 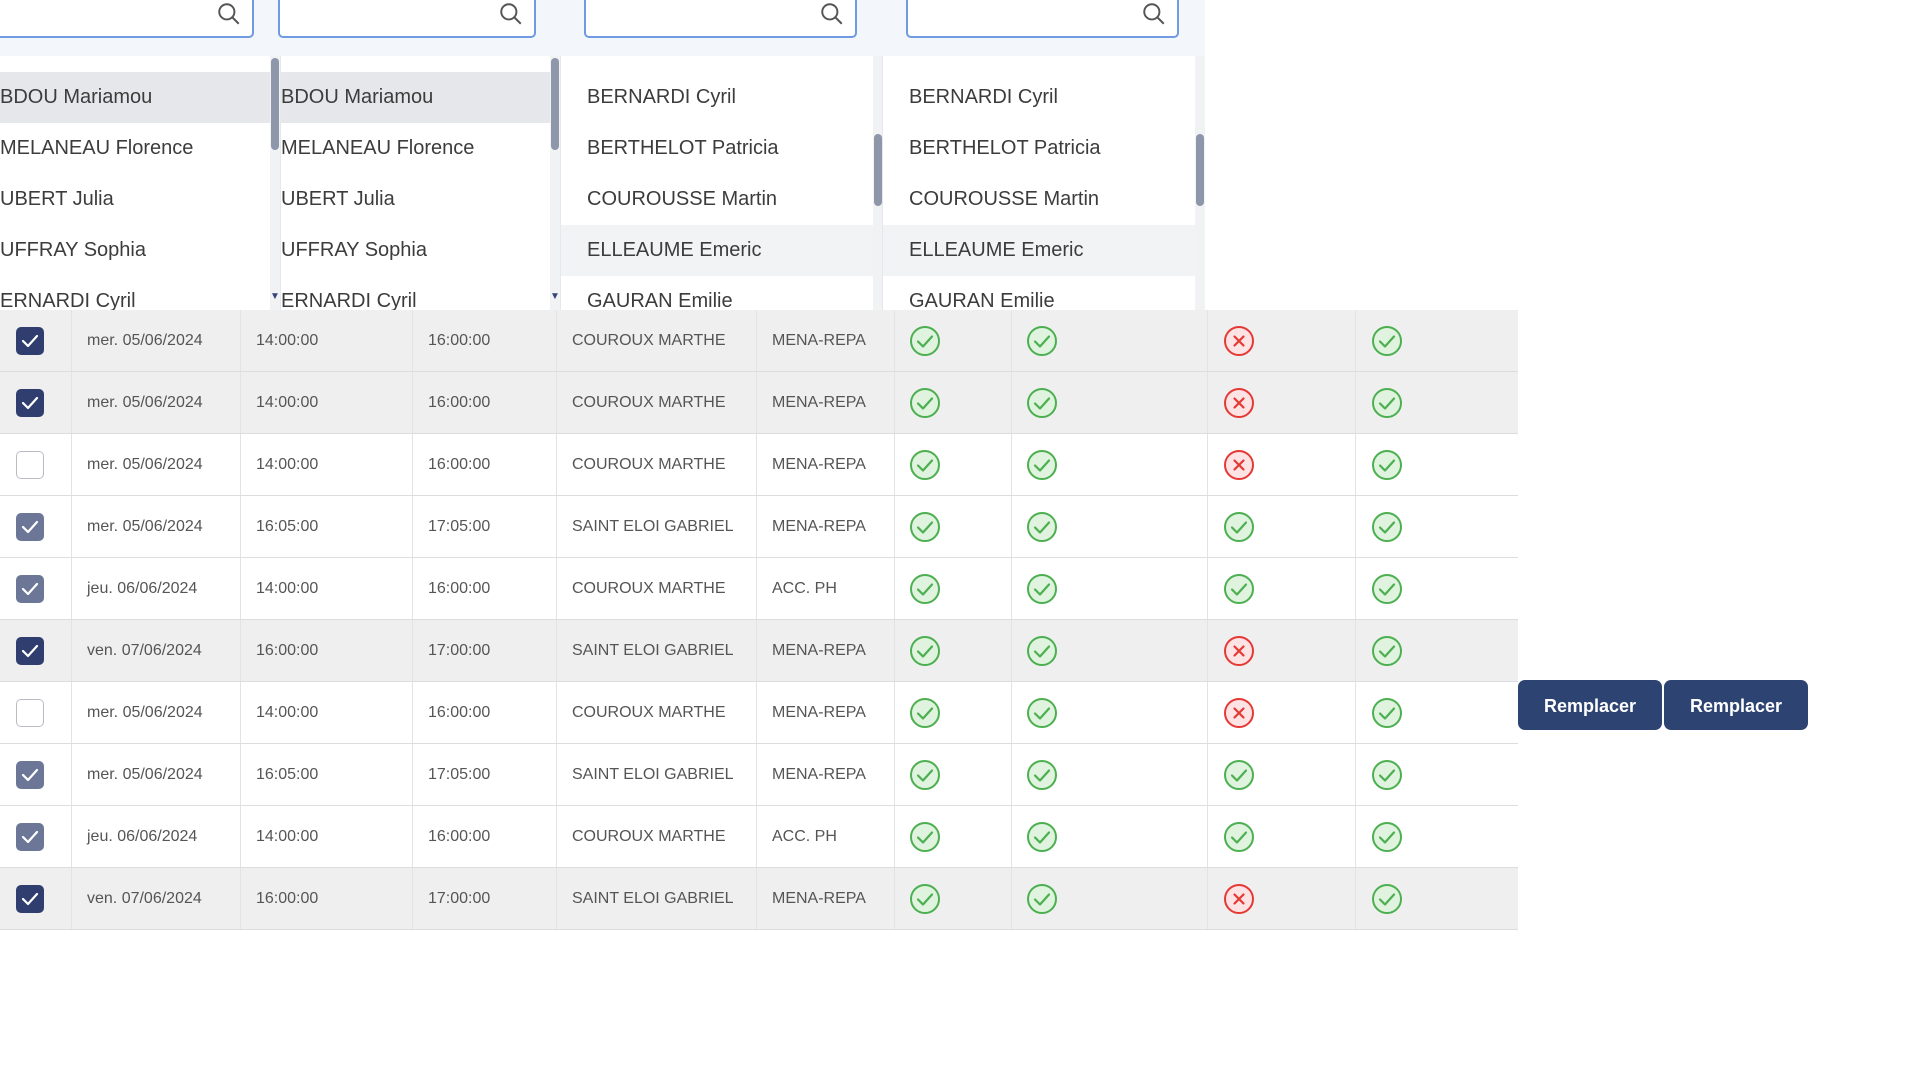 I want to click on start-time-cell: 14:00:00, so click(x=287, y=464).